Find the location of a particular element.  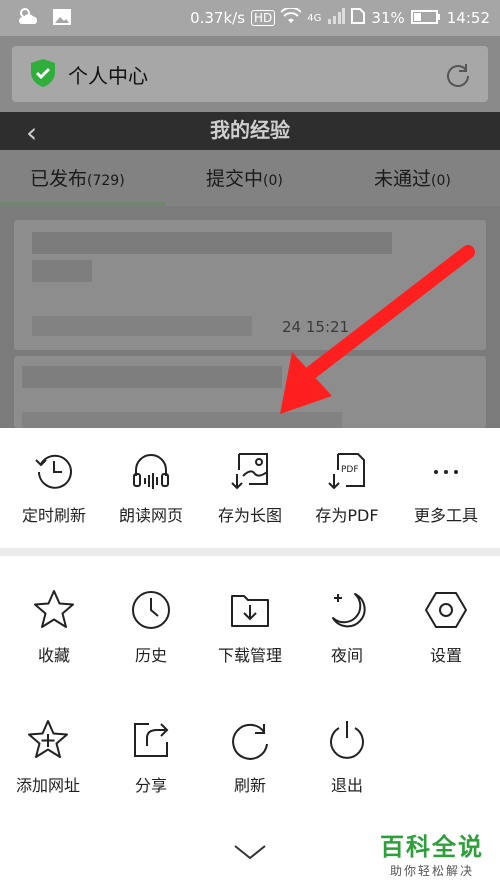

add-star-icon is located at coordinates (48, 739).